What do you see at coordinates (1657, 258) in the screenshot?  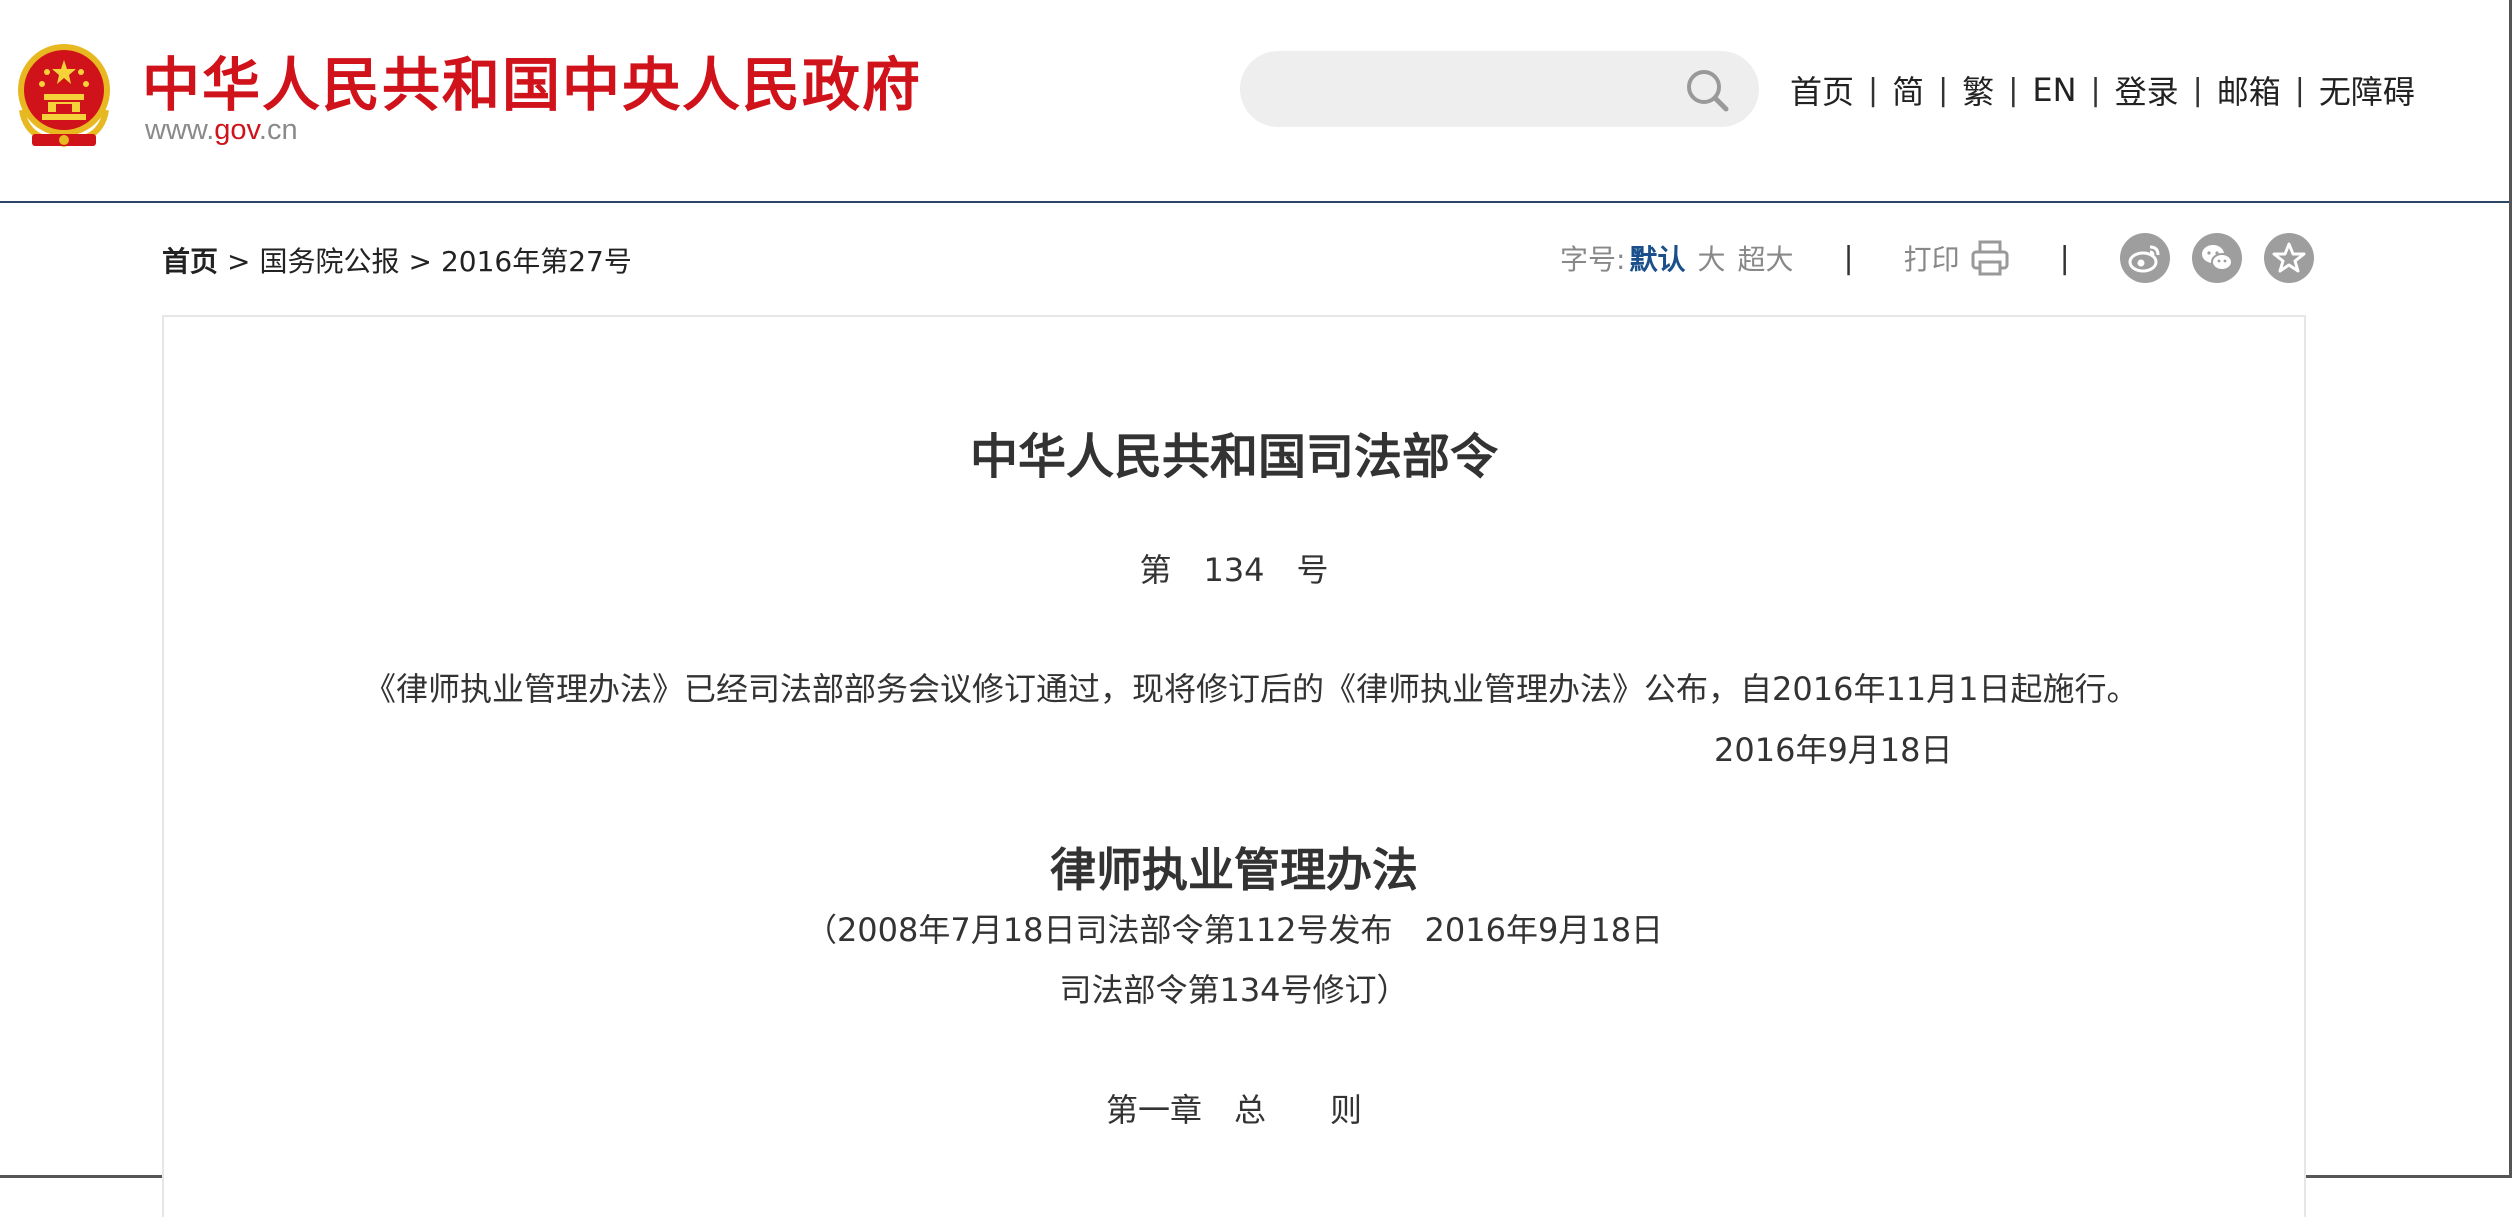 I see `font-size-default: 默认` at bounding box center [1657, 258].